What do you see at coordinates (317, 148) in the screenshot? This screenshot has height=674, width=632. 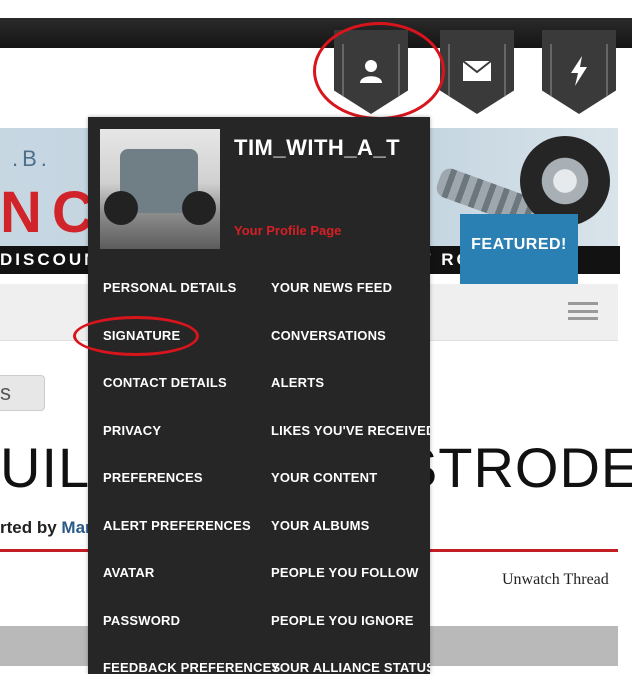 I see `menu-username: TIM_WITH_A_T` at bounding box center [317, 148].